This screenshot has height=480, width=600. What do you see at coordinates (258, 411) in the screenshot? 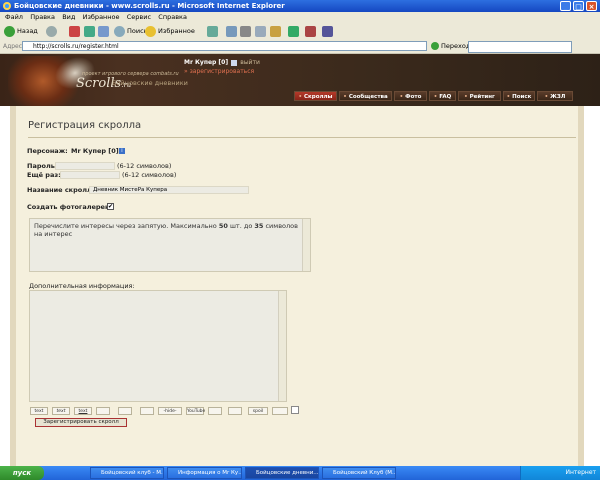
I see `format-spoiler-button: spoil` at bounding box center [258, 411].